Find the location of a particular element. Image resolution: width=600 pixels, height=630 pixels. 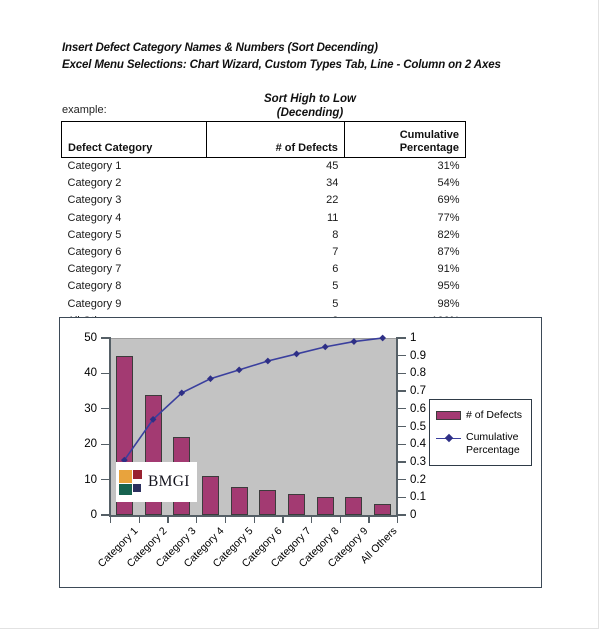

bmgi-logo-text: BMGI is located at coordinates (169, 481).